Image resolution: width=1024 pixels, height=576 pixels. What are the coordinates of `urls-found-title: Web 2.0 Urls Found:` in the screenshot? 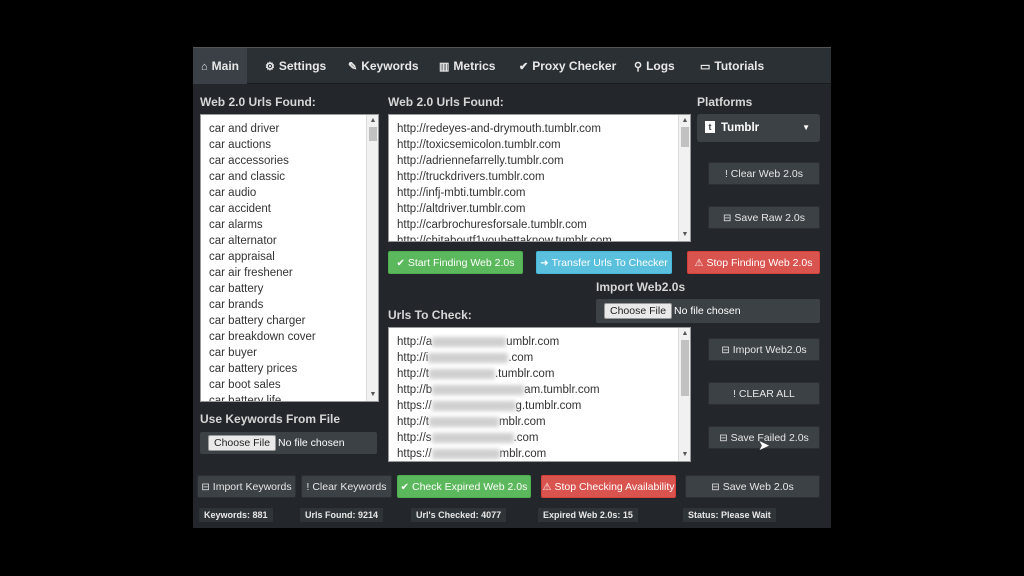 It's located at (446, 102).